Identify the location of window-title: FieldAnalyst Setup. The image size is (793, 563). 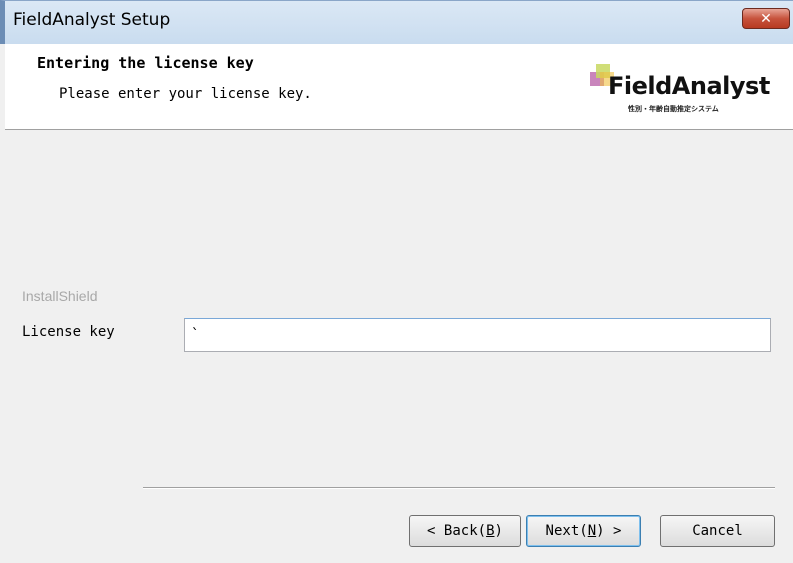
(92, 20).